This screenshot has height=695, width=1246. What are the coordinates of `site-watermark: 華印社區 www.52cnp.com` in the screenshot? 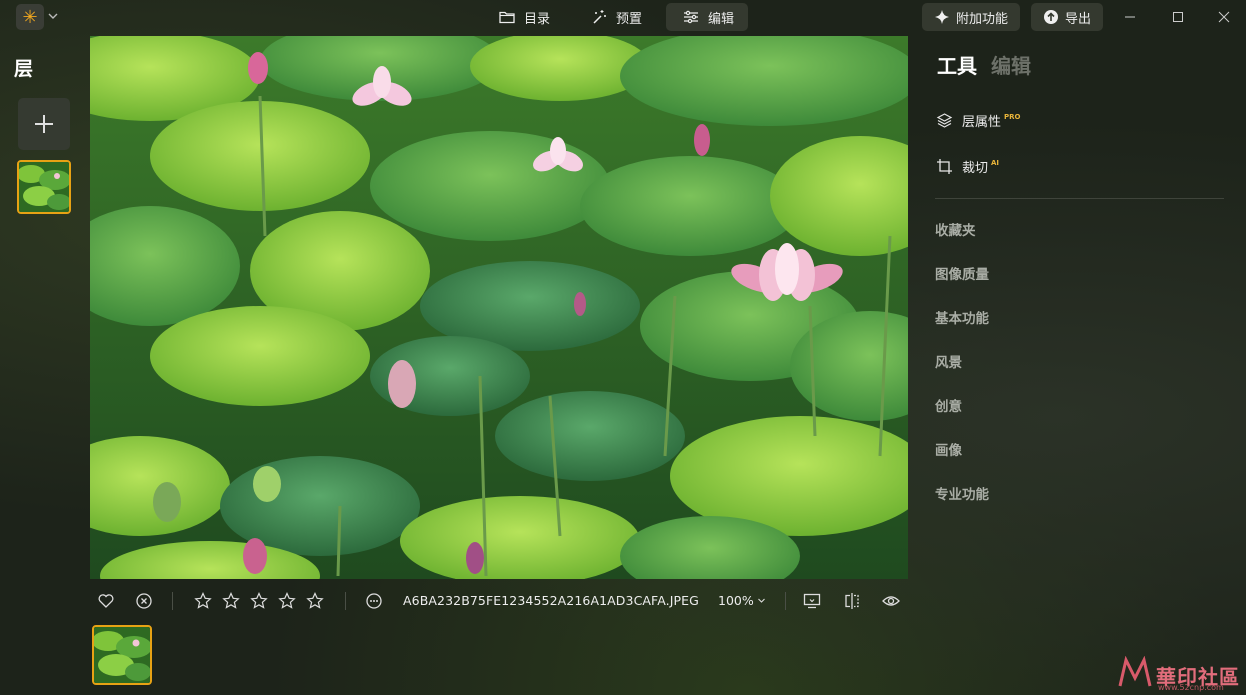 It's located at (1179, 674).